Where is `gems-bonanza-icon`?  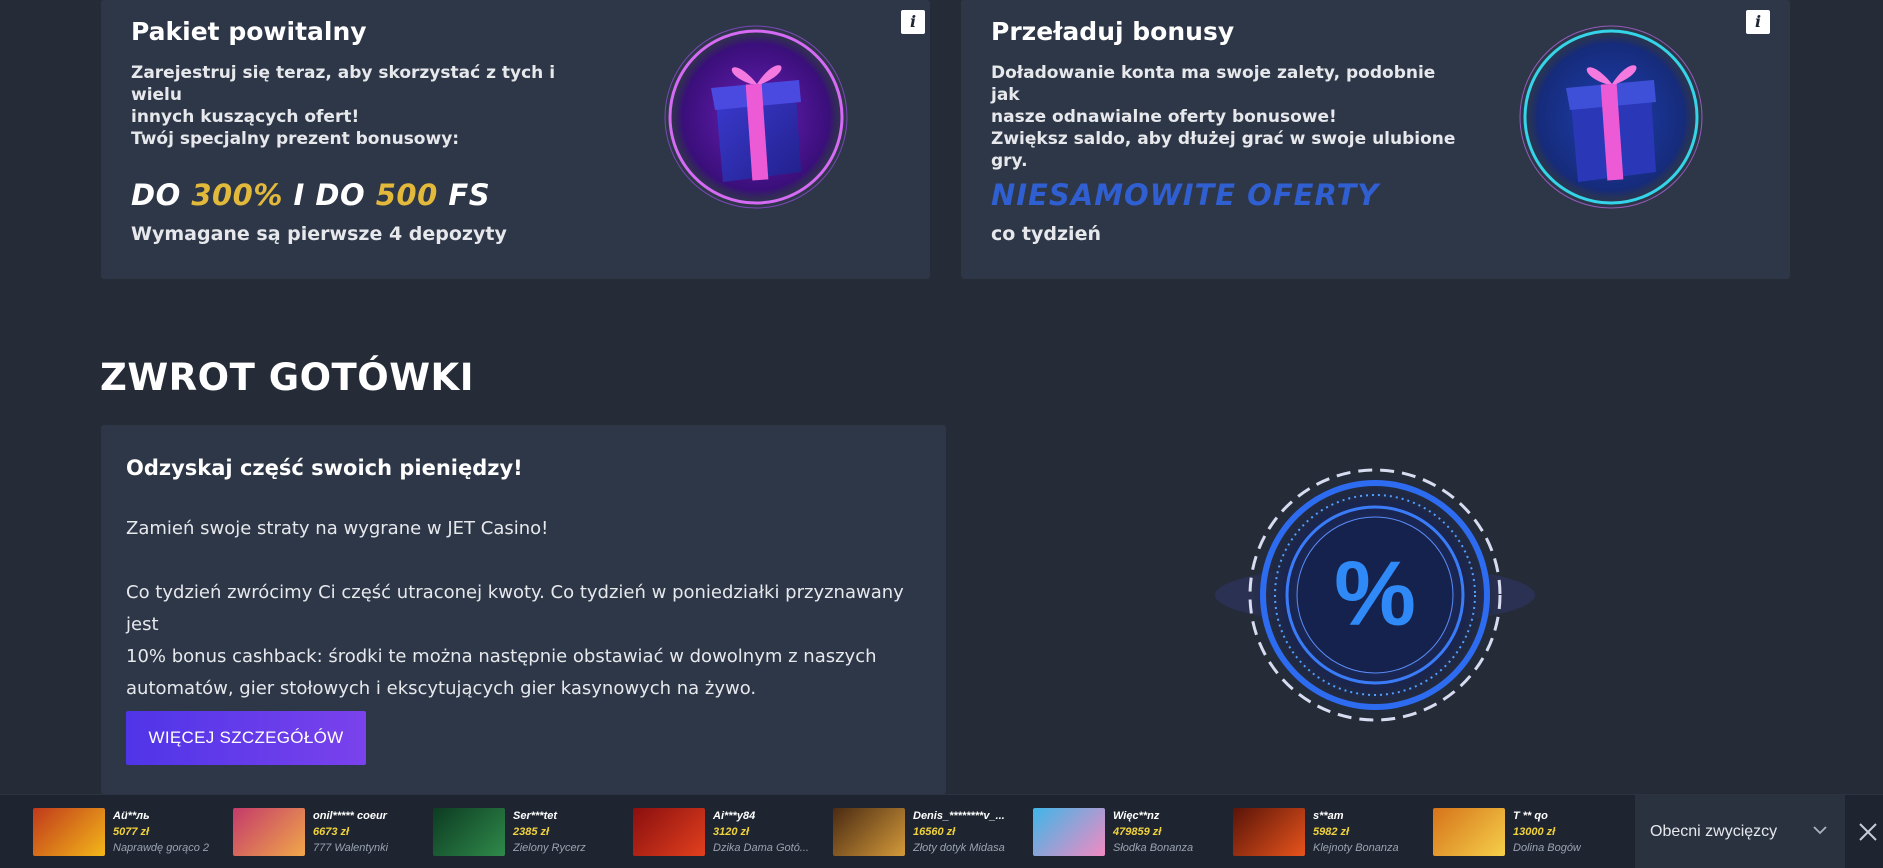
gems-bonanza-icon is located at coordinates (1269, 832).